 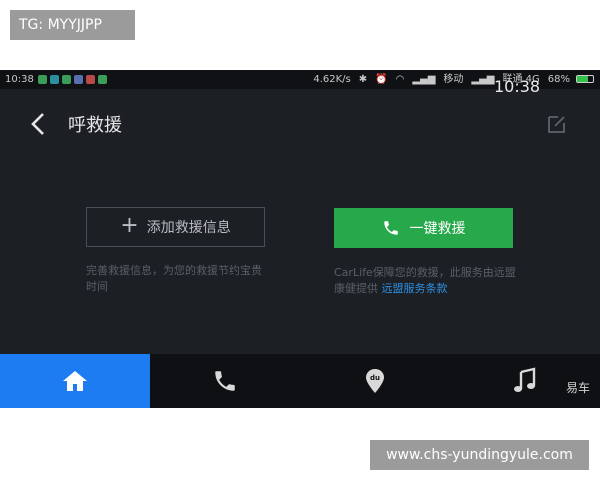 What do you see at coordinates (426, 281) in the screenshot?
I see `service-disclaimer: CarLife保障您的救援，此服务由远盟康健提供 远盟服务条款` at bounding box center [426, 281].